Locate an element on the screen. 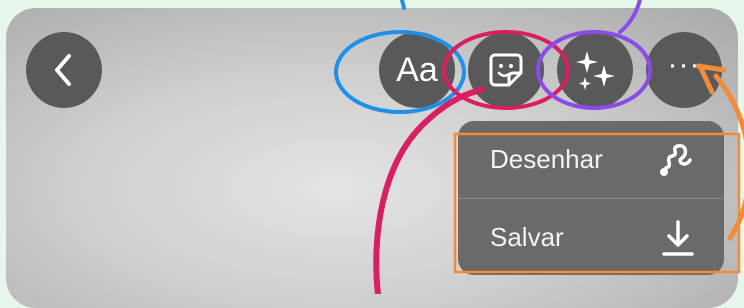 The width and height of the screenshot is (744, 308). menu-item-label: Desenhar is located at coordinates (546, 159).